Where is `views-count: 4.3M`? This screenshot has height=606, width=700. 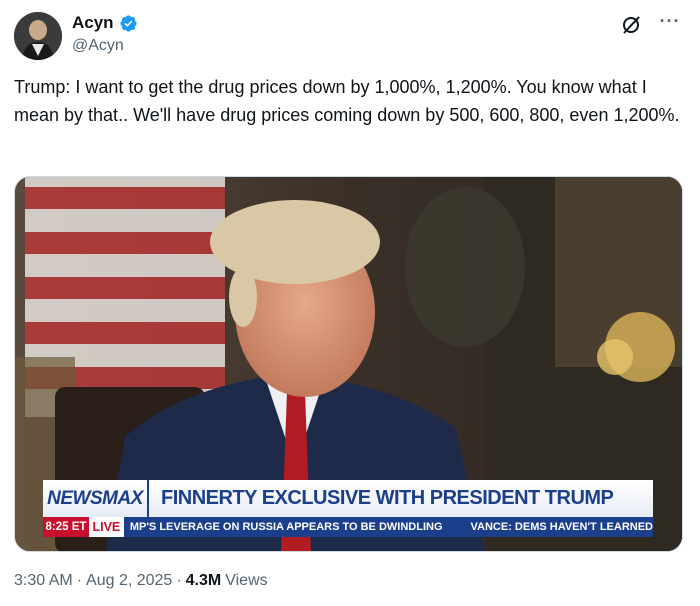 views-count: 4.3M is located at coordinates (204, 581).